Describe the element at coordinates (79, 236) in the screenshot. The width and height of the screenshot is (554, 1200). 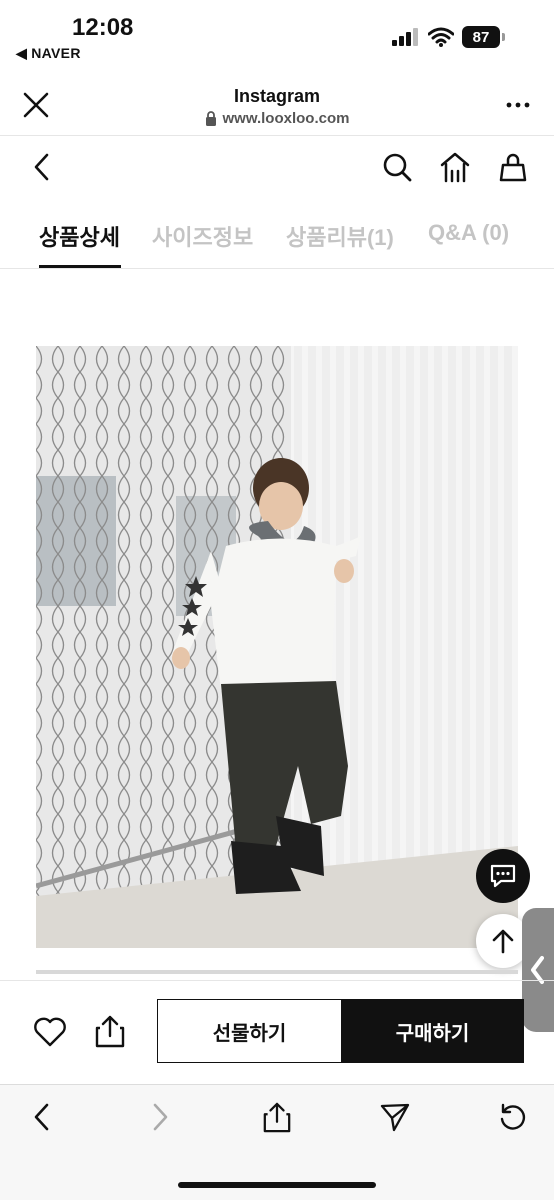
I see `tab-product-detail: 상품상세` at that location.